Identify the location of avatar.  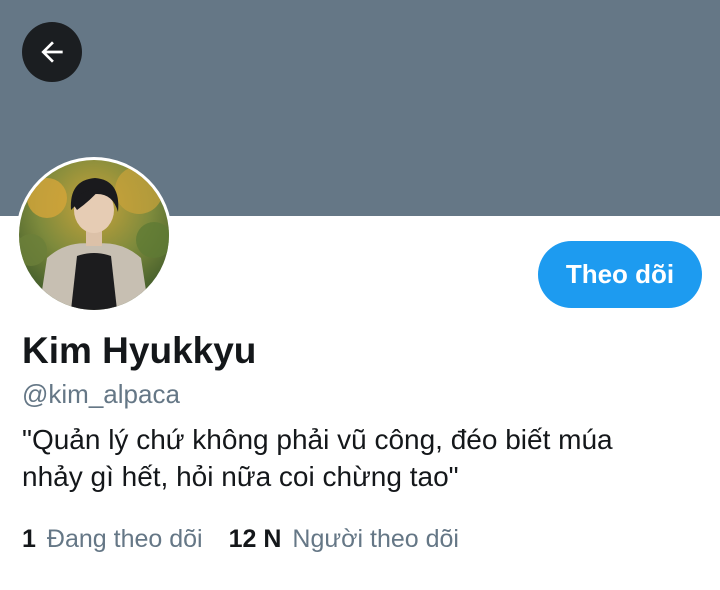
(94, 235).